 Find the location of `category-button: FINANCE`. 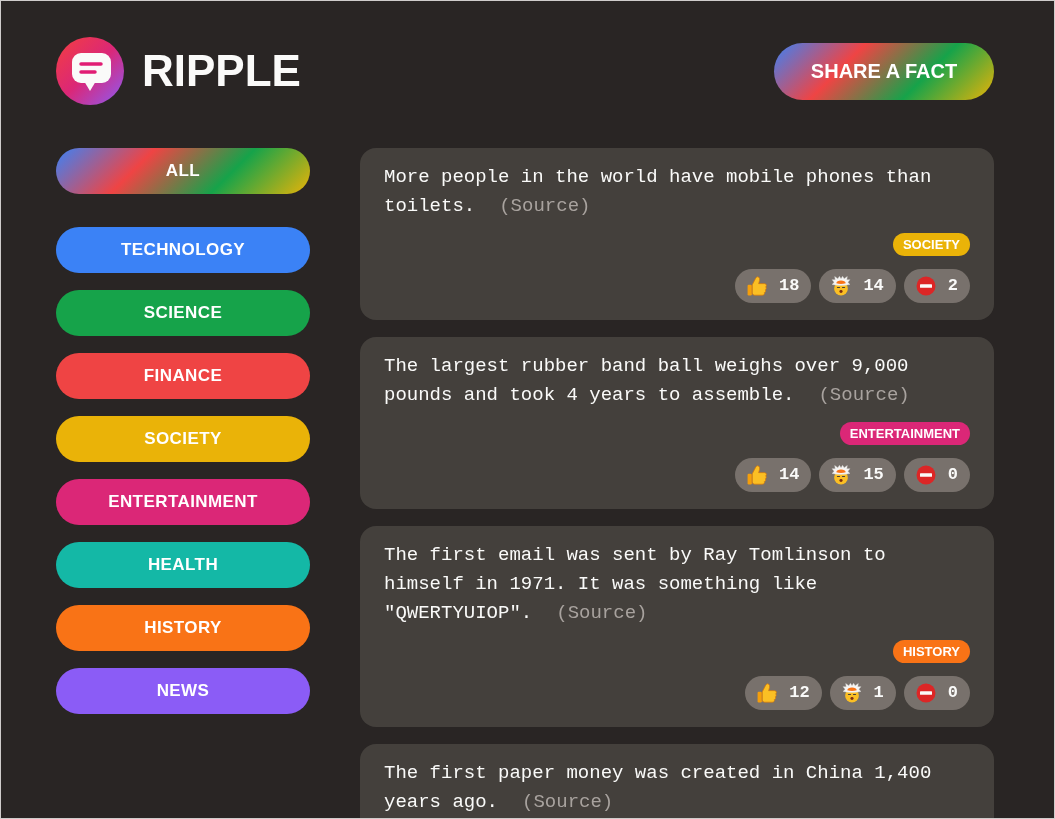

category-button: FINANCE is located at coordinates (183, 376).